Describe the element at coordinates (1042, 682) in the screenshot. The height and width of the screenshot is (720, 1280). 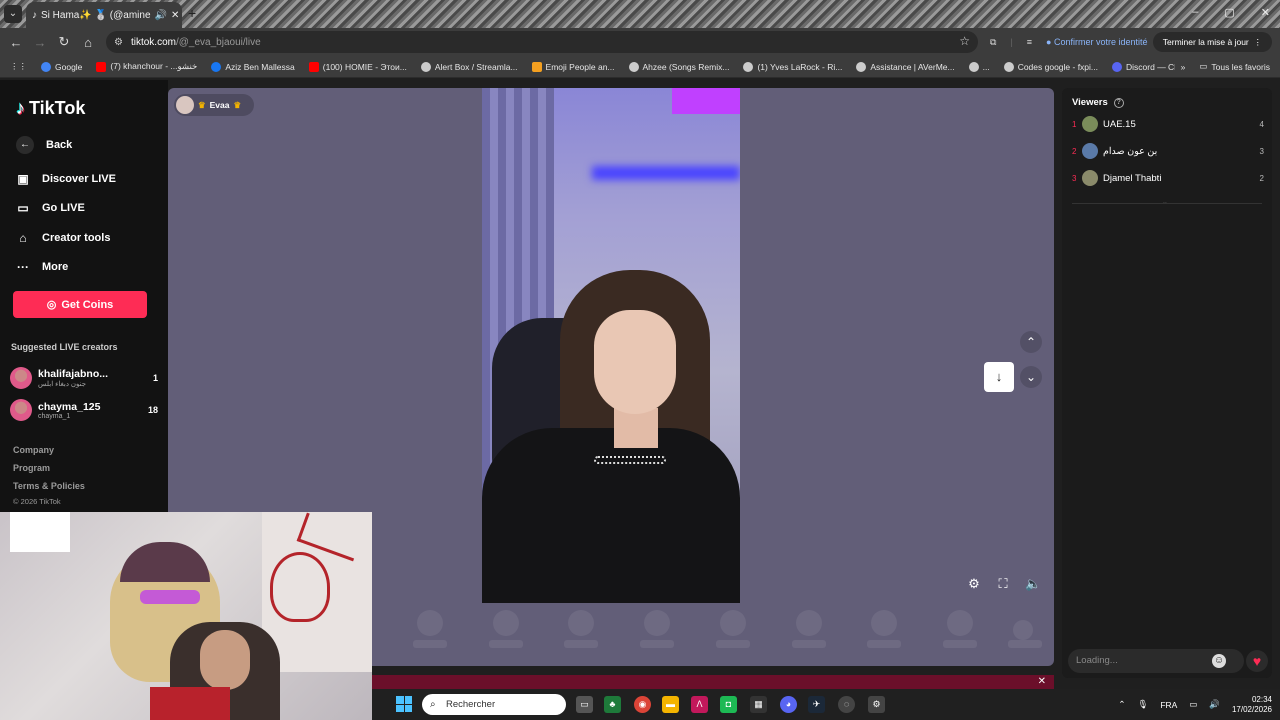
I see `close-icon: ✕` at that location.